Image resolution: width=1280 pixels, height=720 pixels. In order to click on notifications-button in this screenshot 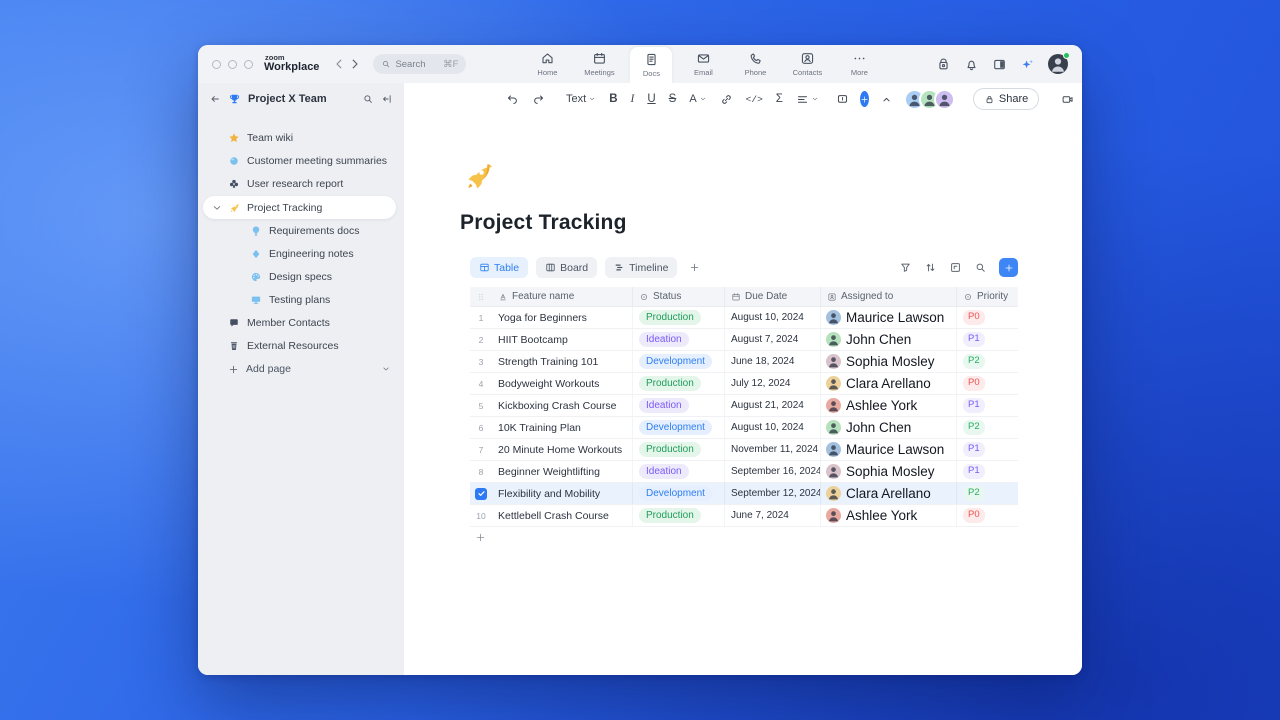, I will do `click(971, 64)`.